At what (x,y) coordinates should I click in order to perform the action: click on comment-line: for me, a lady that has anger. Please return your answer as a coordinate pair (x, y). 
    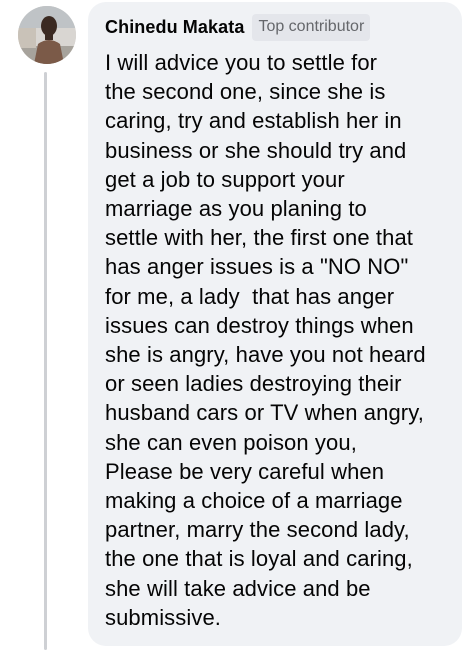
    Looking at the image, I should click on (250, 296).